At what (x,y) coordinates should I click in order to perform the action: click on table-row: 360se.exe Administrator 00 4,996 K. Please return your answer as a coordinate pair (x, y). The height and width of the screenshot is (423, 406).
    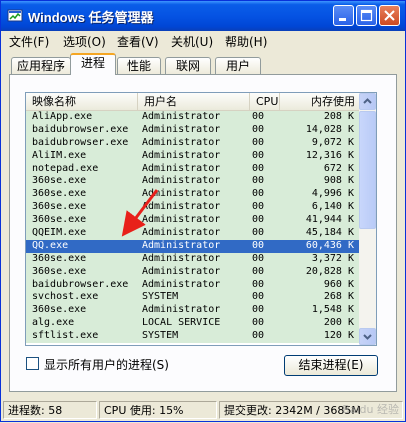
    Looking at the image, I should click on (193, 195).